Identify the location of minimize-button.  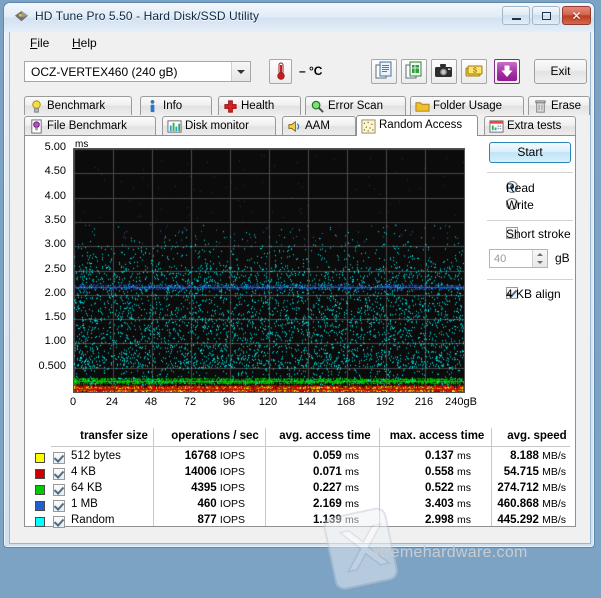
(516, 15).